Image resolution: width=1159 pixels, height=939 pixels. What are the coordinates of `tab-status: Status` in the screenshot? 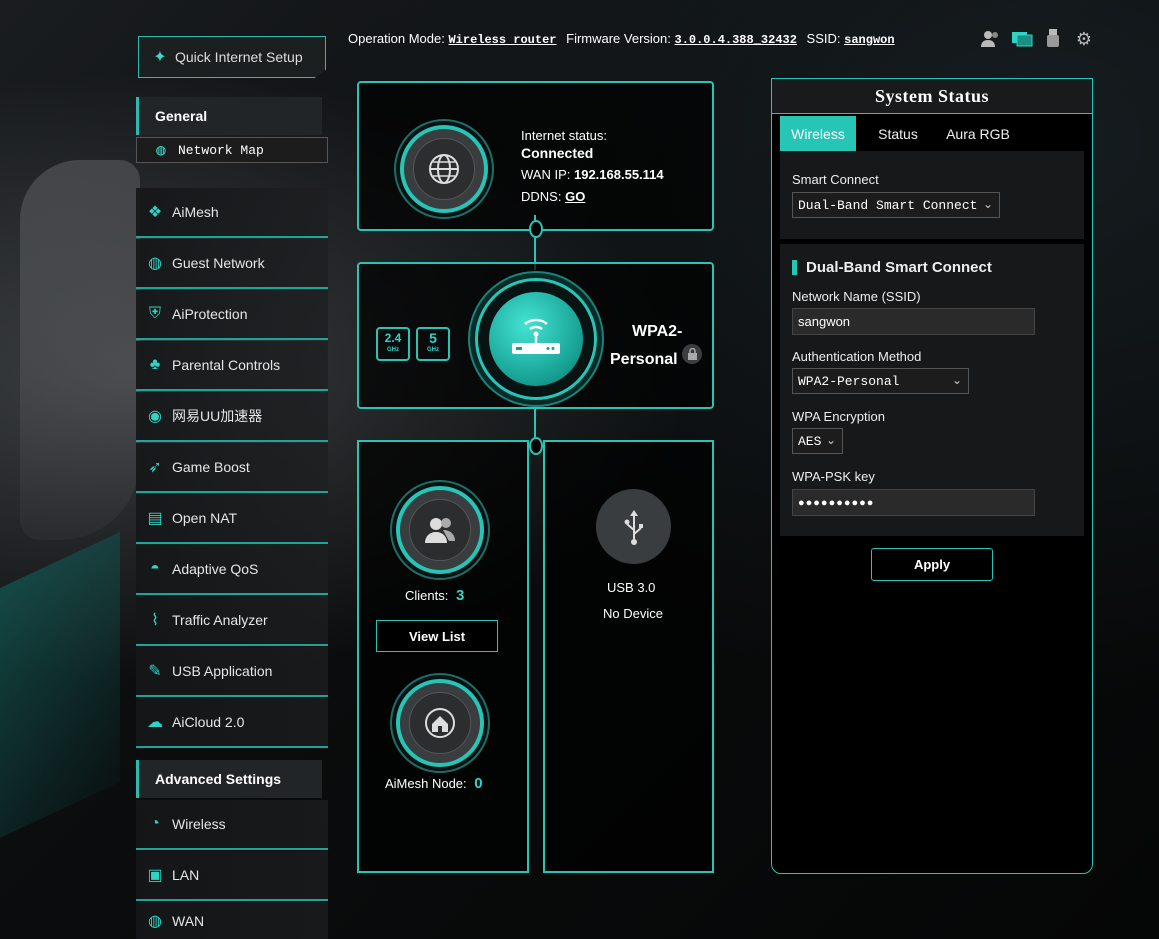 It's located at (898, 133).